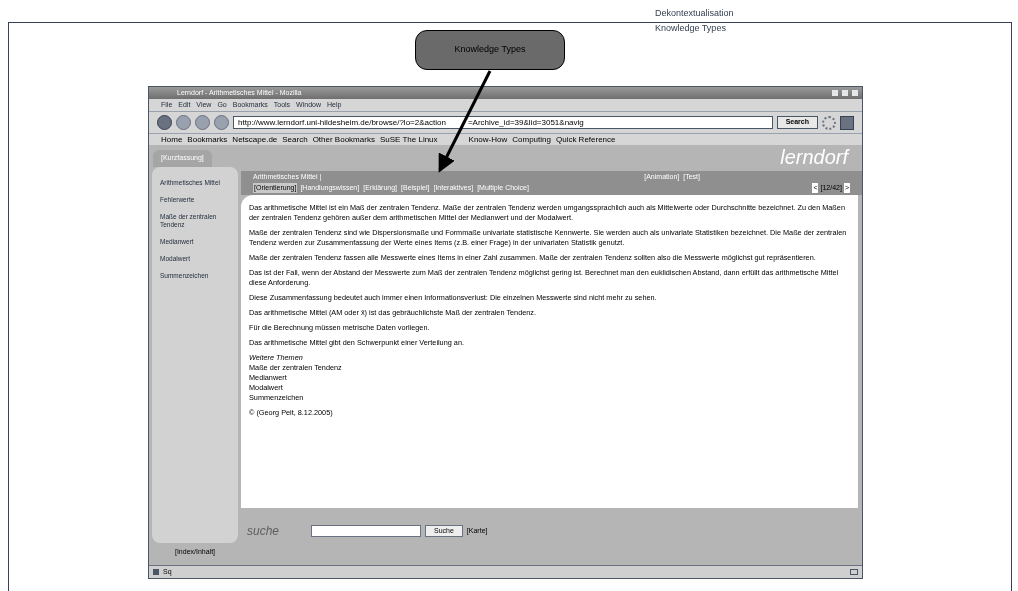  What do you see at coordinates (488, 139) in the screenshot?
I see `bookmark-link: Know-How` at bounding box center [488, 139].